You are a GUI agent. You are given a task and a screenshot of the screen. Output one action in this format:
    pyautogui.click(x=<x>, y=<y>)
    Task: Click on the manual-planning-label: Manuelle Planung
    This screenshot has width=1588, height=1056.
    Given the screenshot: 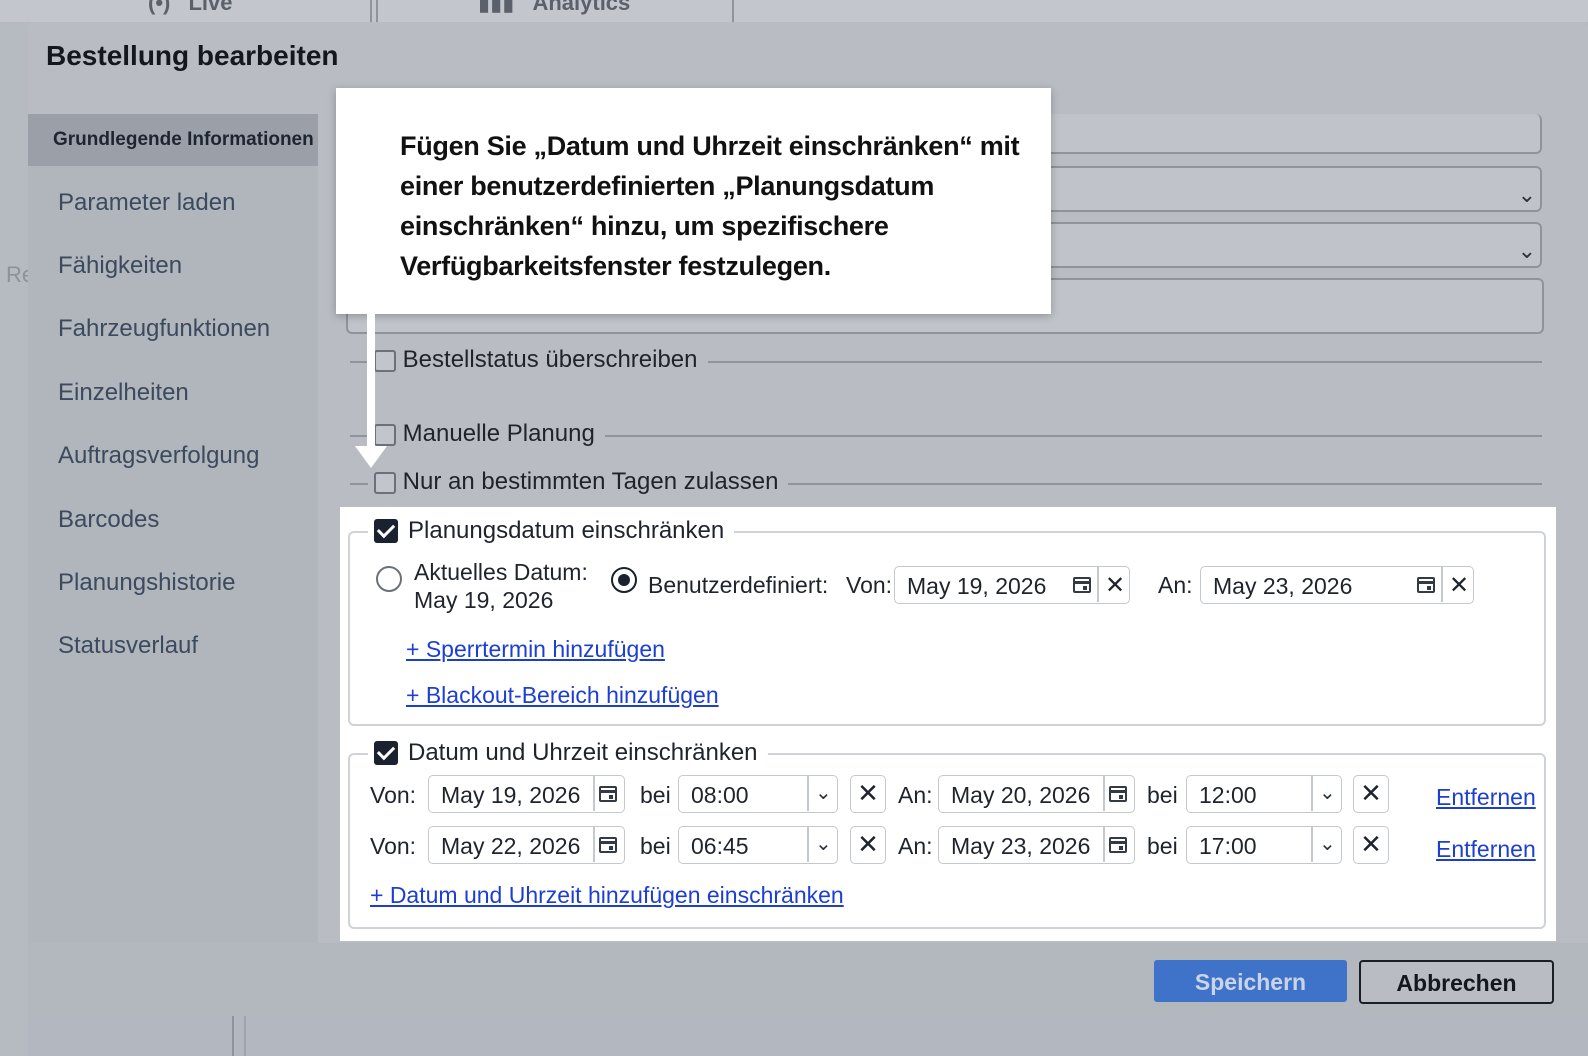 What is the action you would take?
    pyautogui.click(x=498, y=433)
    